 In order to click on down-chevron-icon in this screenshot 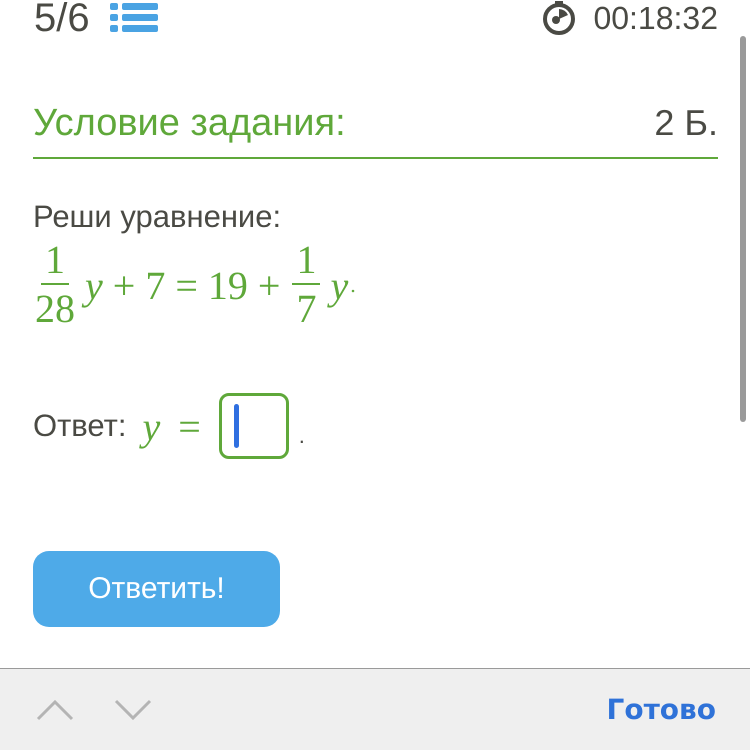, I will do `click(133, 709)`.